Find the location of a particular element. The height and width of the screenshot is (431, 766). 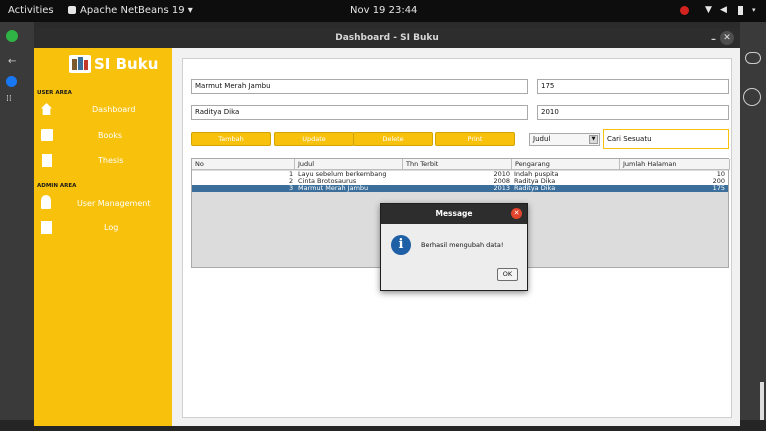

column-header-pengarang: Pengarang is located at coordinates (566, 164).